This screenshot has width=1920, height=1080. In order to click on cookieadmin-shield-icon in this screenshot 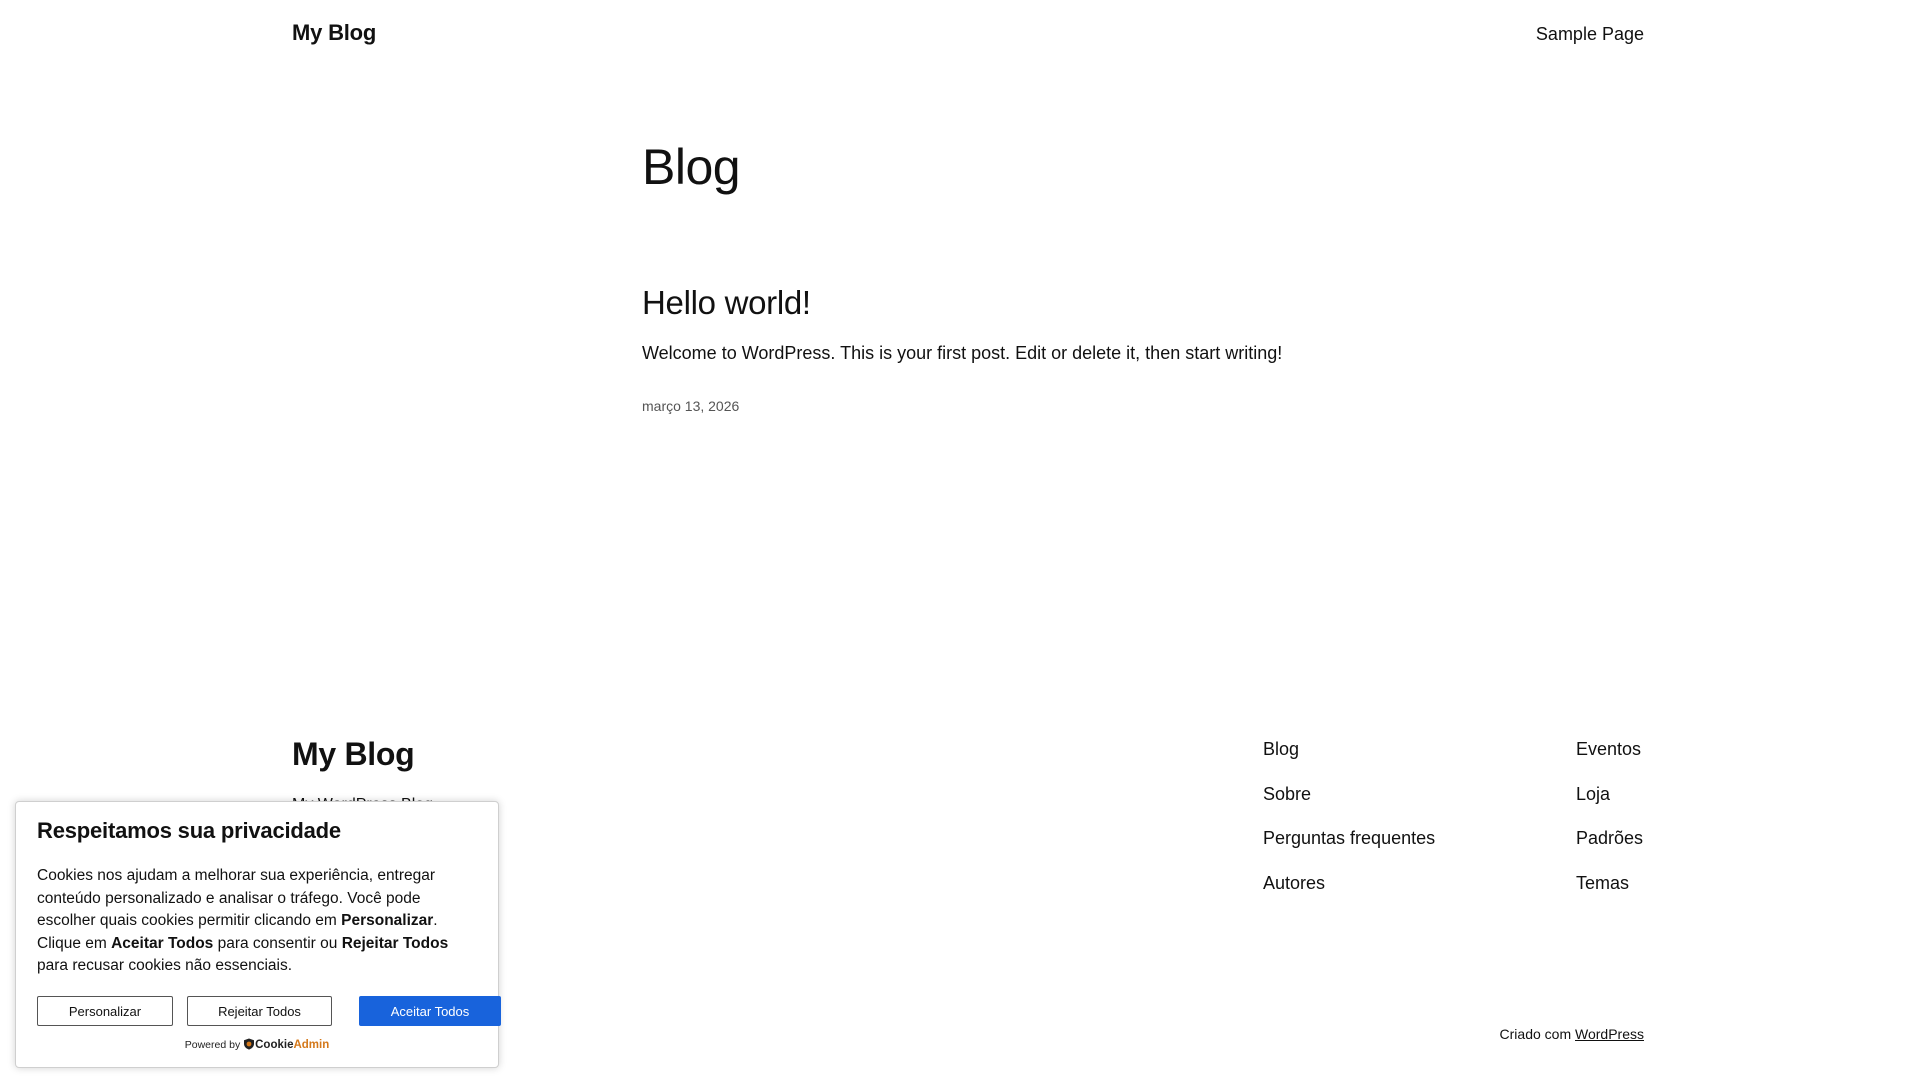, I will do `click(249, 1044)`.